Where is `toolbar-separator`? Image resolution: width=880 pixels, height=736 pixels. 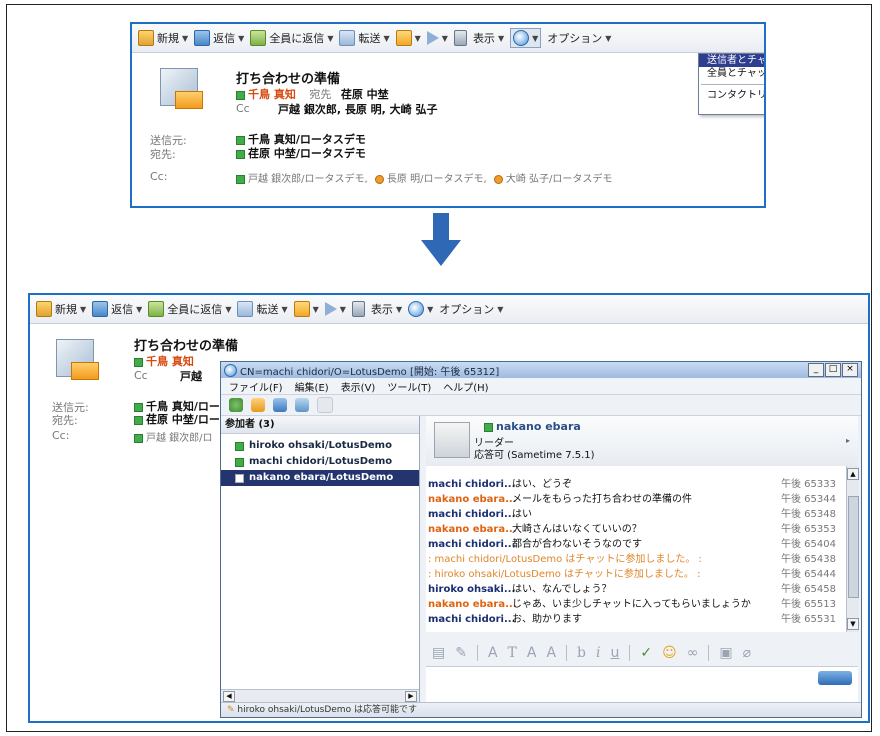
toolbar-separator is located at coordinates (709, 653).